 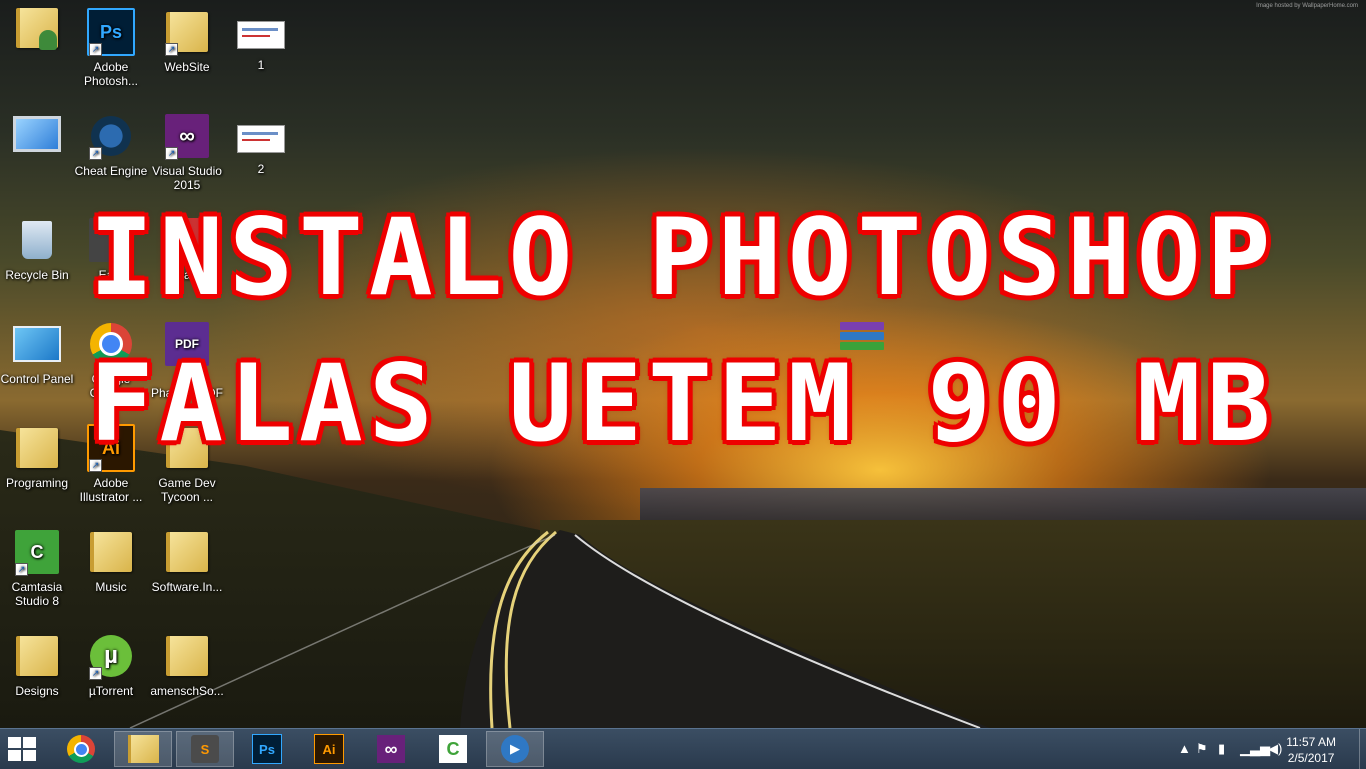 What do you see at coordinates (111, 665) in the screenshot?
I see `desktop-icon-utorrent: µ ↗ µTorrent` at bounding box center [111, 665].